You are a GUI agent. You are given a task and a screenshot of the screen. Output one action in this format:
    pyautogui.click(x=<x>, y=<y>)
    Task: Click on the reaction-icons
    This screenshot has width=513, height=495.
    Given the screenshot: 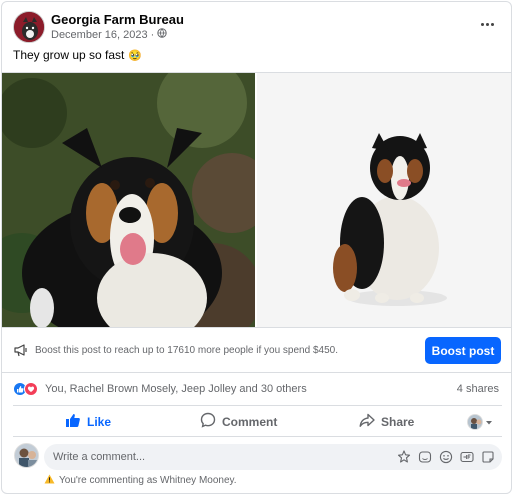 What is the action you would take?
    pyautogui.click(x=25, y=389)
    